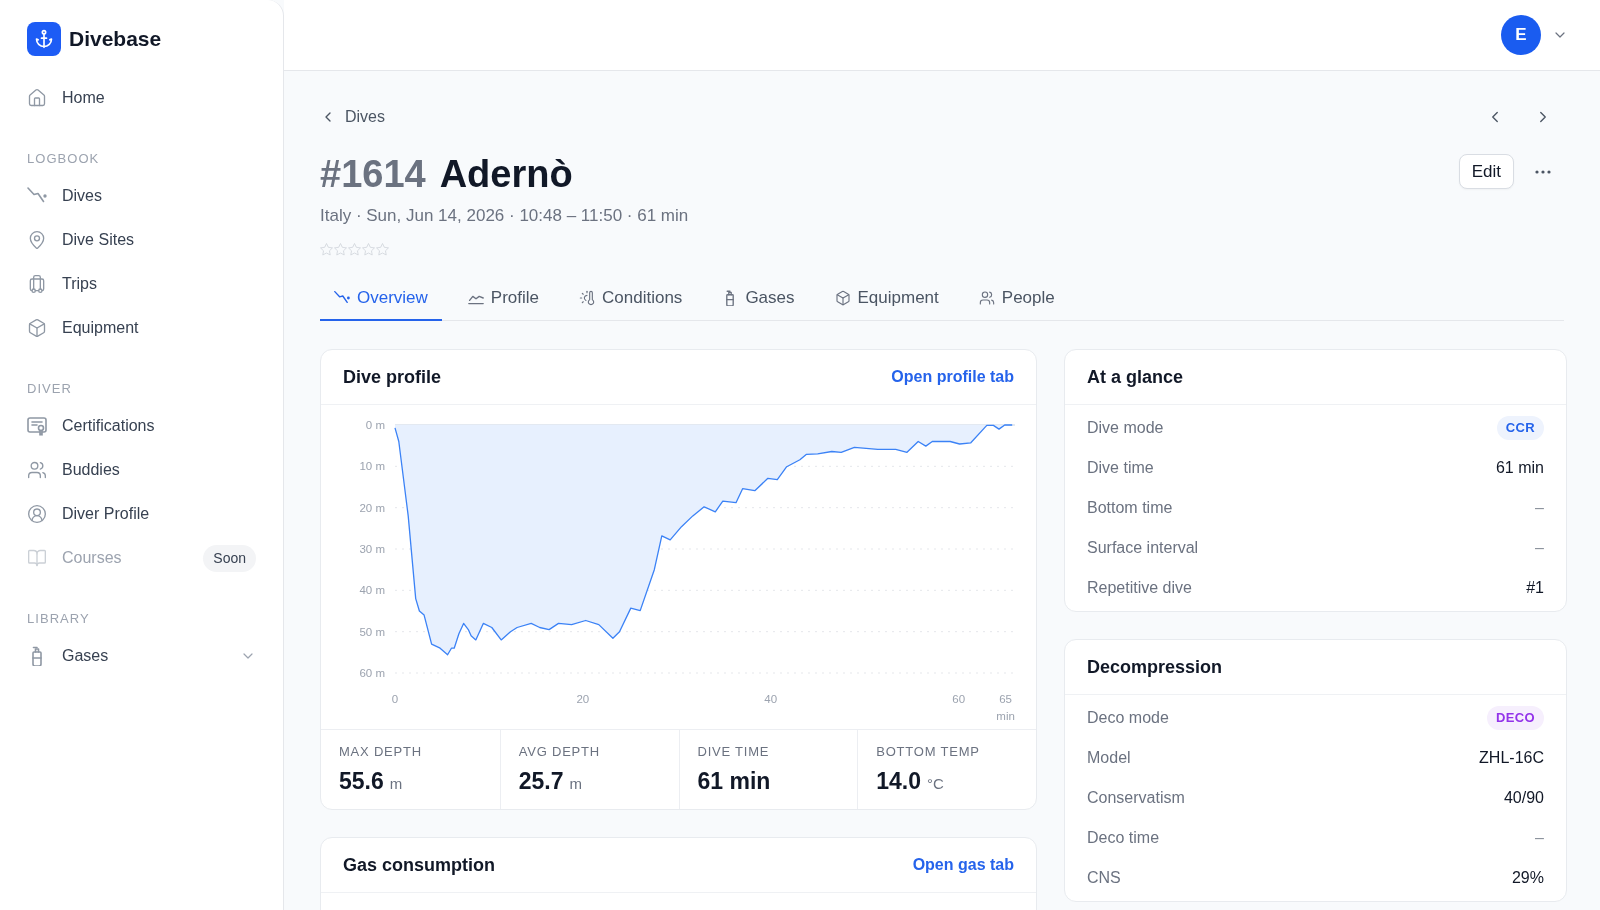 This screenshot has width=1600, height=910. What do you see at coordinates (1005, 699) in the screenshot?
I see `axis-tick-label: 65` at bounding box center [1005, 699].